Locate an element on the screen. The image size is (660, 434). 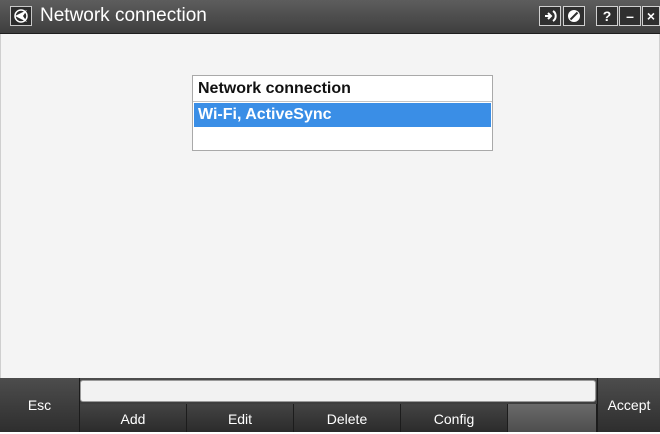
title-bar: Network connection ? – × is located at coordinates (330, 17).